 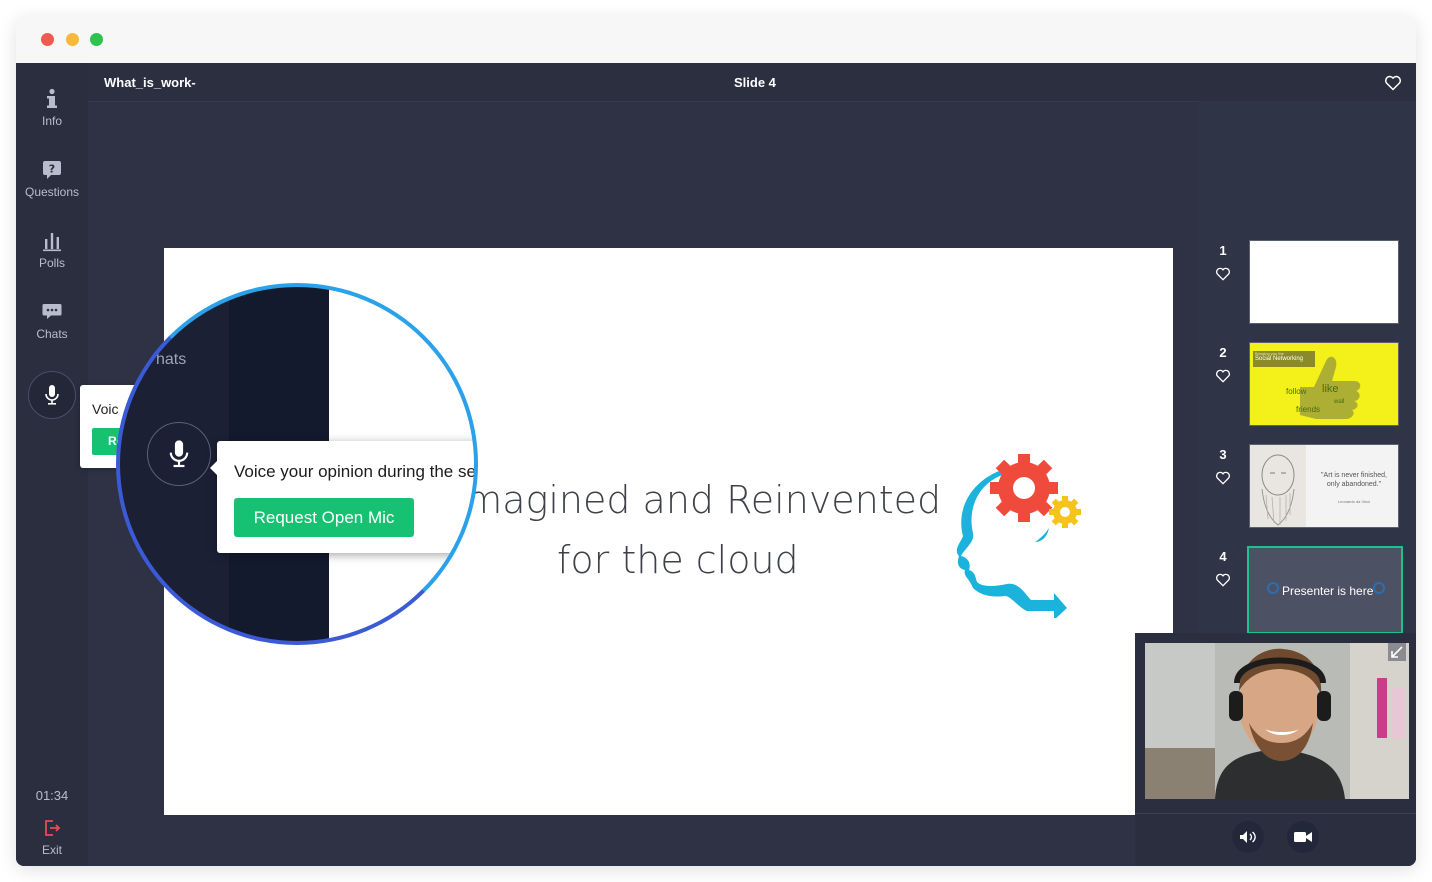 I want to click on session-timer: 01:34, so click(x=52, y=795).